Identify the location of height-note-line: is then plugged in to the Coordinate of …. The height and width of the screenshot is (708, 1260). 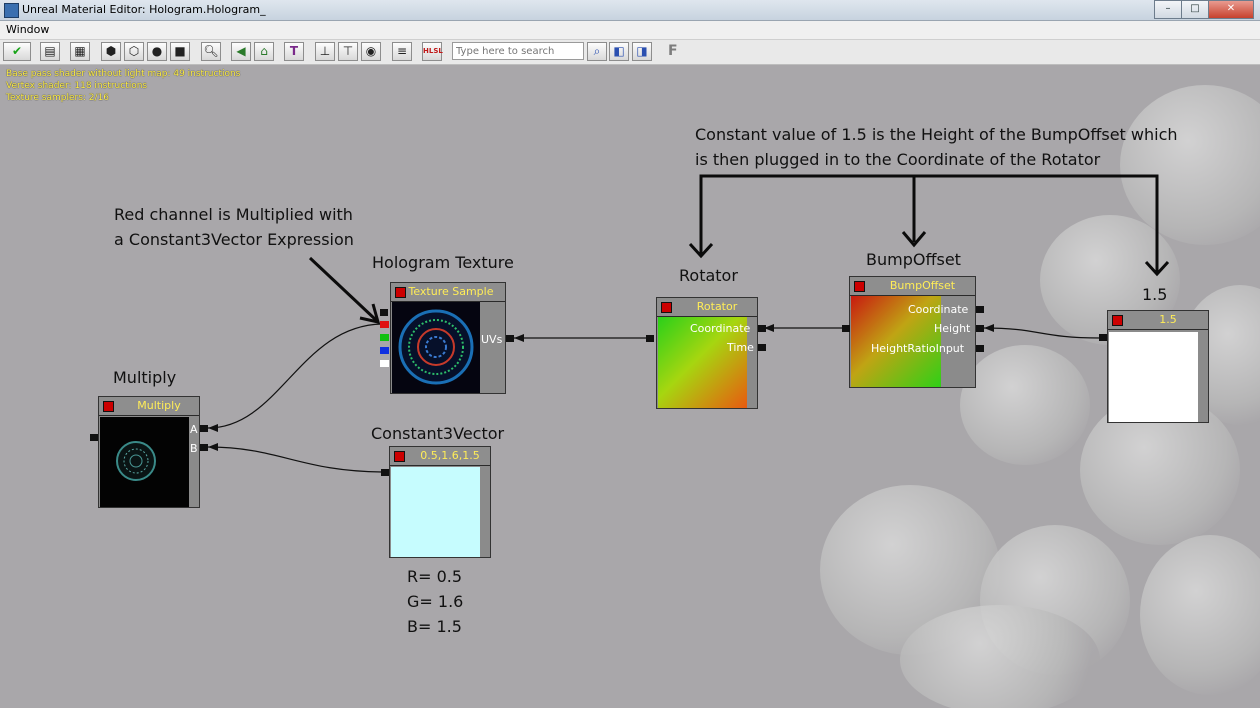
(898, 159).